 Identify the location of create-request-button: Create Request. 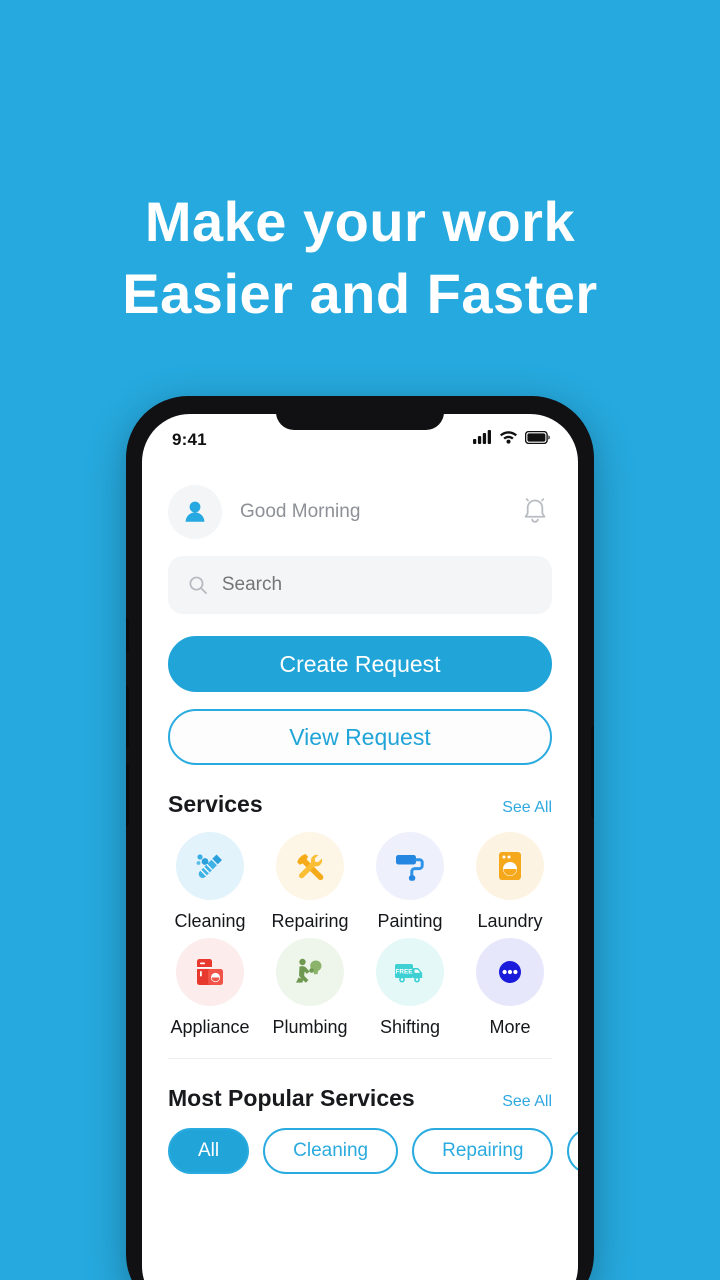
(360, 664).